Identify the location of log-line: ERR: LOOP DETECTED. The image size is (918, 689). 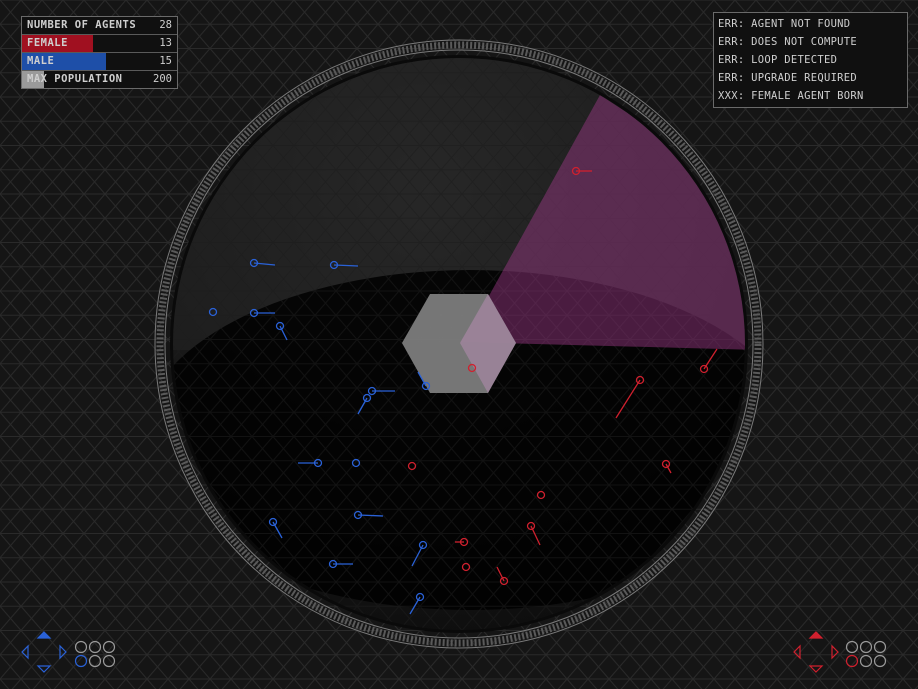
(778, 60).